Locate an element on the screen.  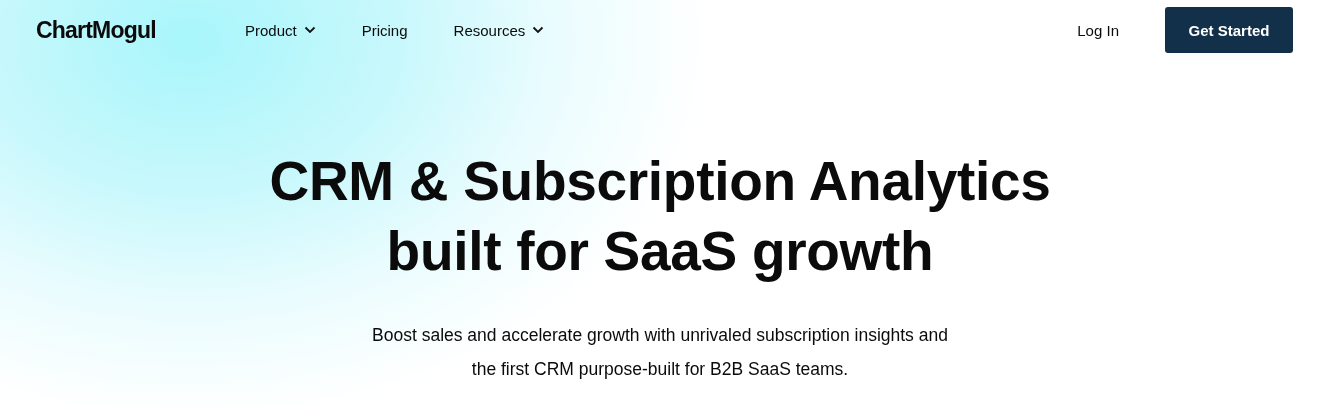
nav-menu: Product is located at coordinates (280, 30).